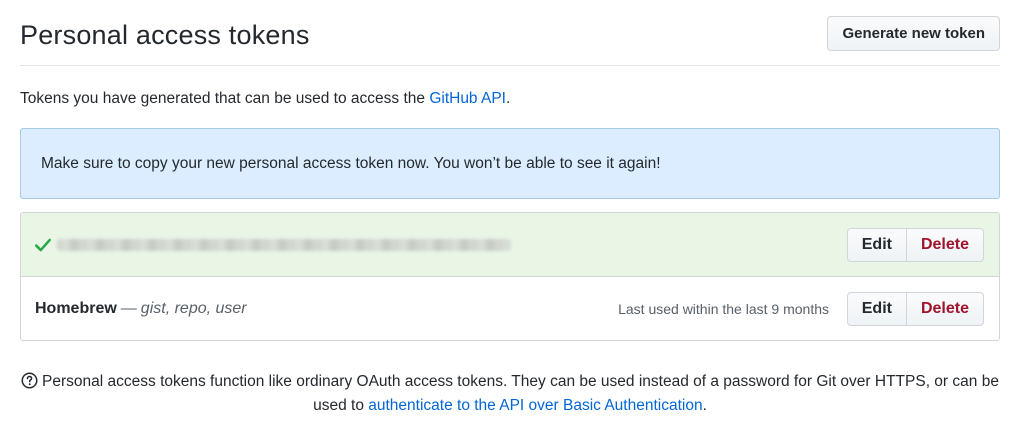  I want to click on intro-text-after: ., so click(508, 98).